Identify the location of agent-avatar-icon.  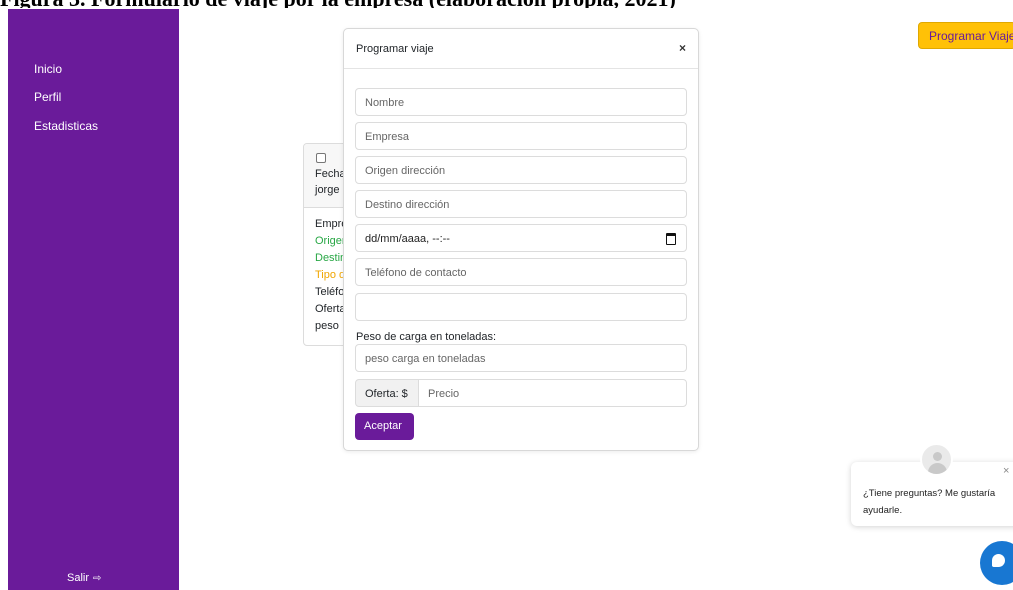
(936, 459).